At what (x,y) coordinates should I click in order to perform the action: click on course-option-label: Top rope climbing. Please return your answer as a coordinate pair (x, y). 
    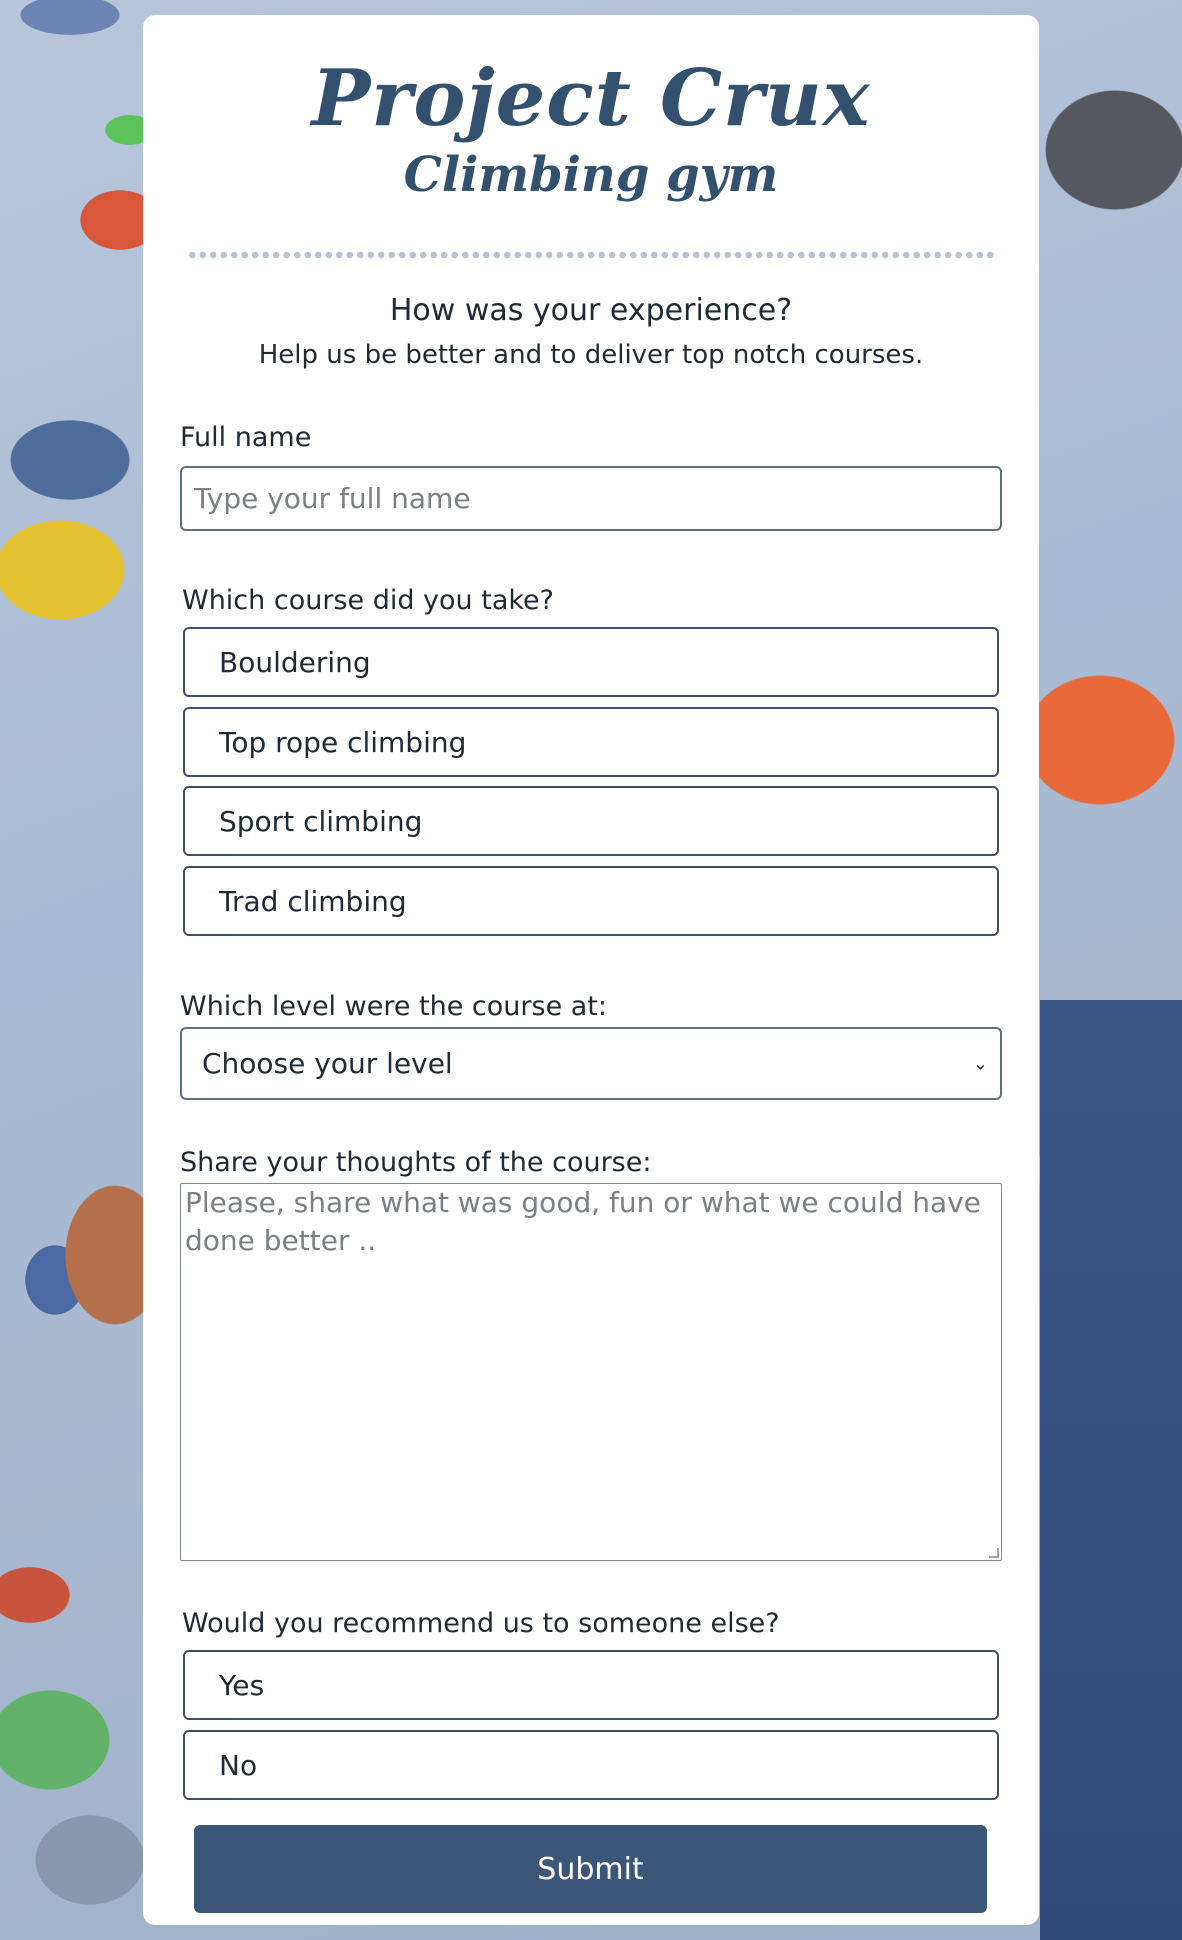
    Looking at the image, I should click on (343, 742).